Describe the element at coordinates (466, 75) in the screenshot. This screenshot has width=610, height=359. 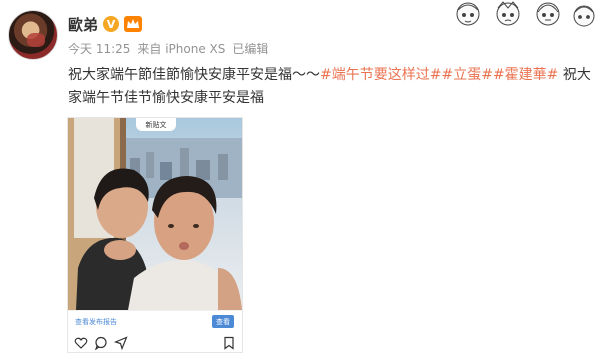
I see `hashtag-lidan: #立蛋#` at that location.